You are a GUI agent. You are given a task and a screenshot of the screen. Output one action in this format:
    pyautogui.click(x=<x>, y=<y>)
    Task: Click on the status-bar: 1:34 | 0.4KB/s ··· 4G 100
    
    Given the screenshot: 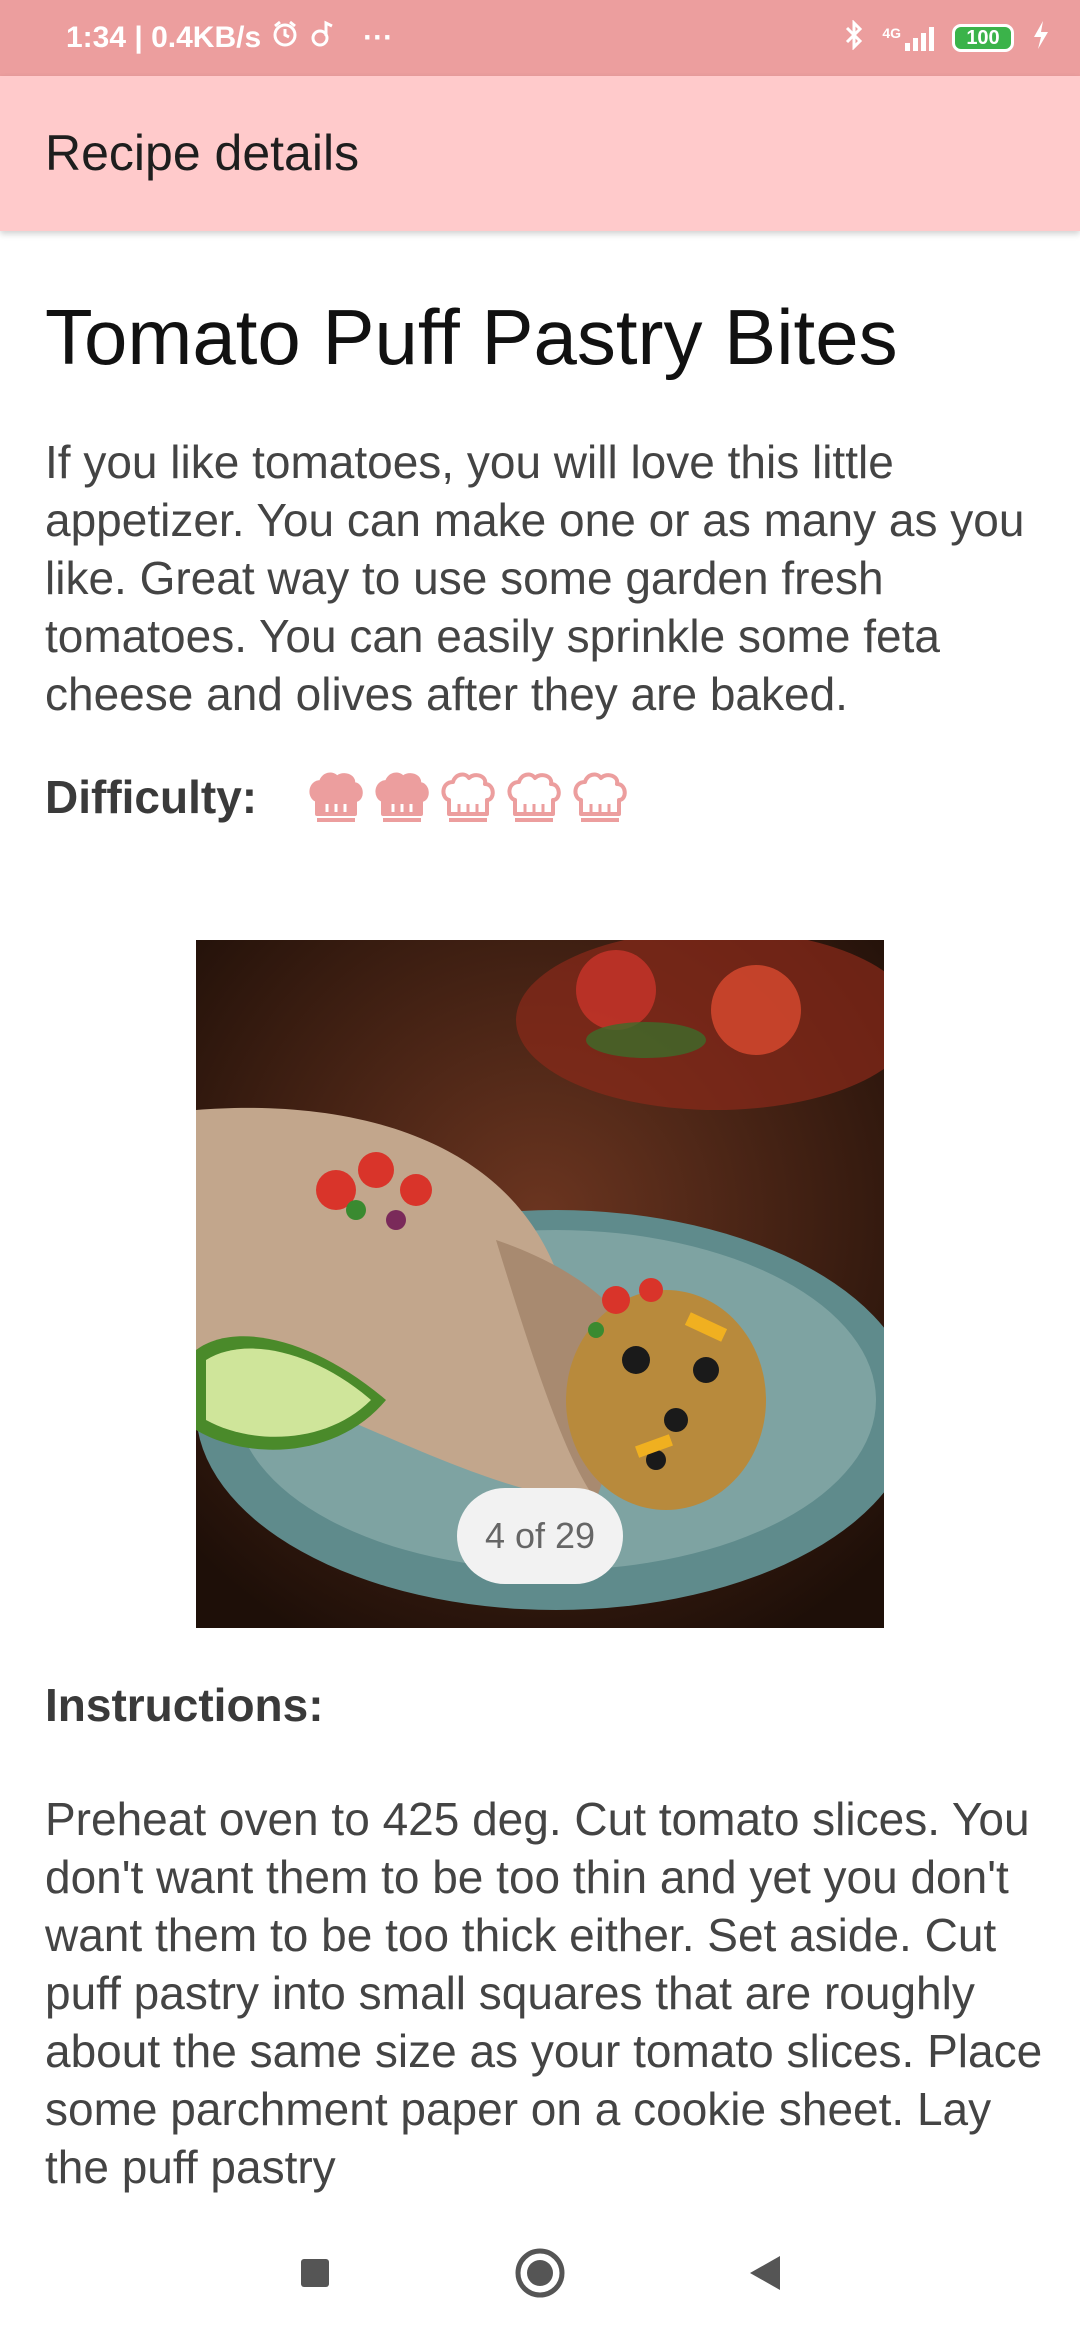 What is the action you would take?
    pyautogui.click(x=540, y=38)
    